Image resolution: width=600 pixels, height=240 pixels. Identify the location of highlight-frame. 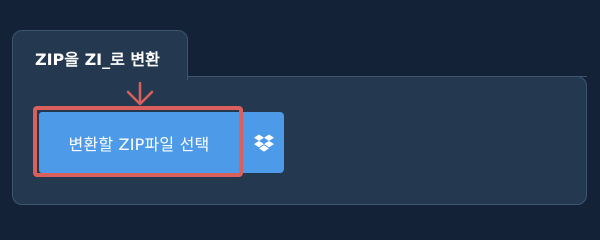
(138, 141).